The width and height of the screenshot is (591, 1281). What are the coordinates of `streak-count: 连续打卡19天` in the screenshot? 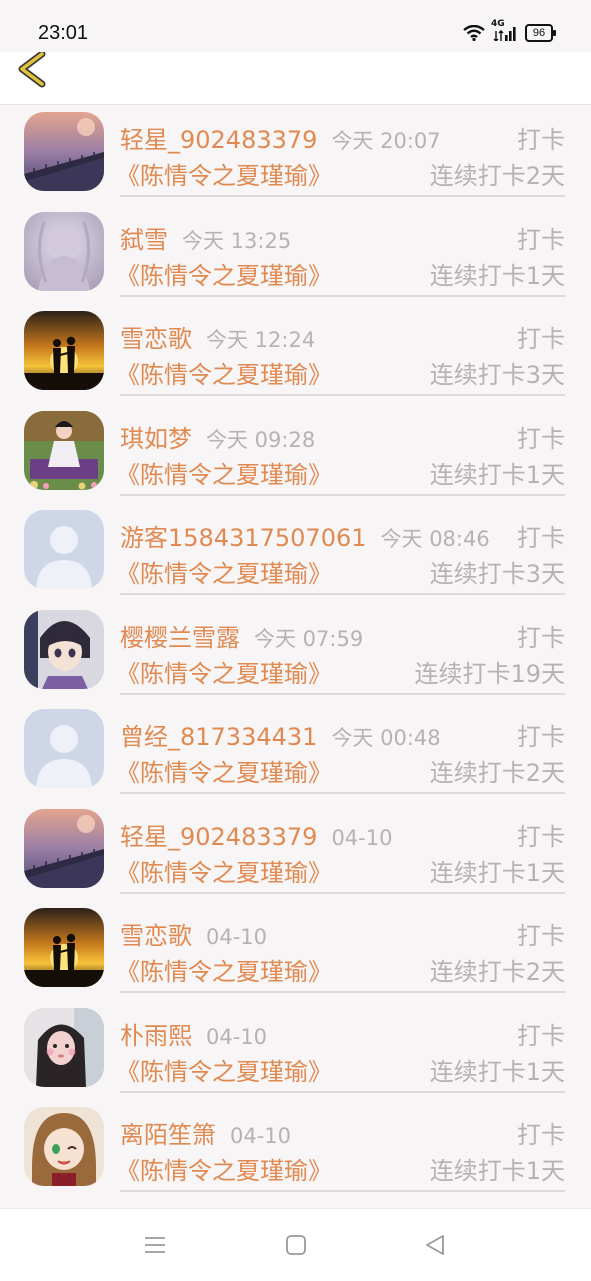 It's located at (489, 673).